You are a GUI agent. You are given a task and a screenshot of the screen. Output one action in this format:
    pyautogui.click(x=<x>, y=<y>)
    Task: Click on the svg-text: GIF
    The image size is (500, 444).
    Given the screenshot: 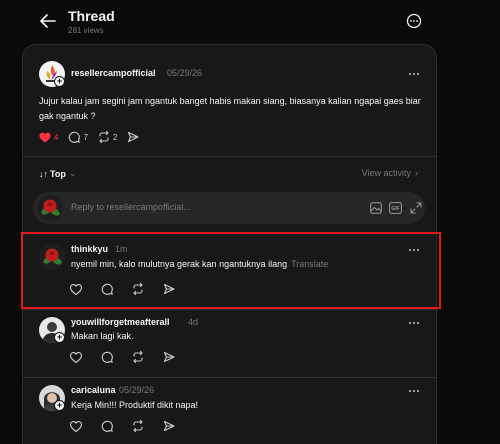 What is the action you would take?
    pyautogui.click(x=395, y=209)
    